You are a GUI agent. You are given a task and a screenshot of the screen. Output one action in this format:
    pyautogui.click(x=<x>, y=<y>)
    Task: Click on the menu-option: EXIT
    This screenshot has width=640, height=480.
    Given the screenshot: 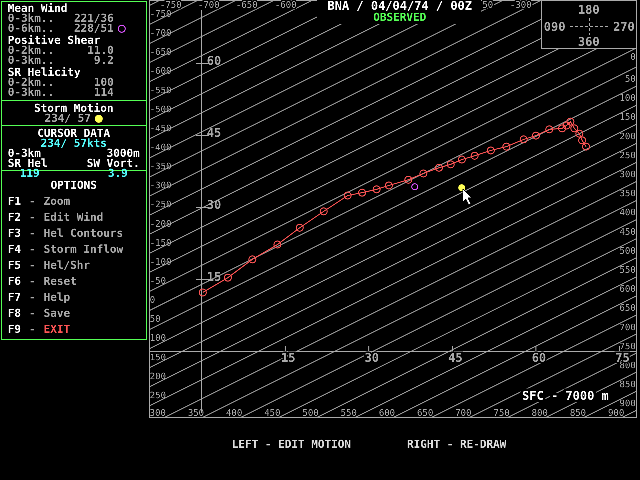 What is the action you would take?
    pyautogui.click(x=57, y=330)
    